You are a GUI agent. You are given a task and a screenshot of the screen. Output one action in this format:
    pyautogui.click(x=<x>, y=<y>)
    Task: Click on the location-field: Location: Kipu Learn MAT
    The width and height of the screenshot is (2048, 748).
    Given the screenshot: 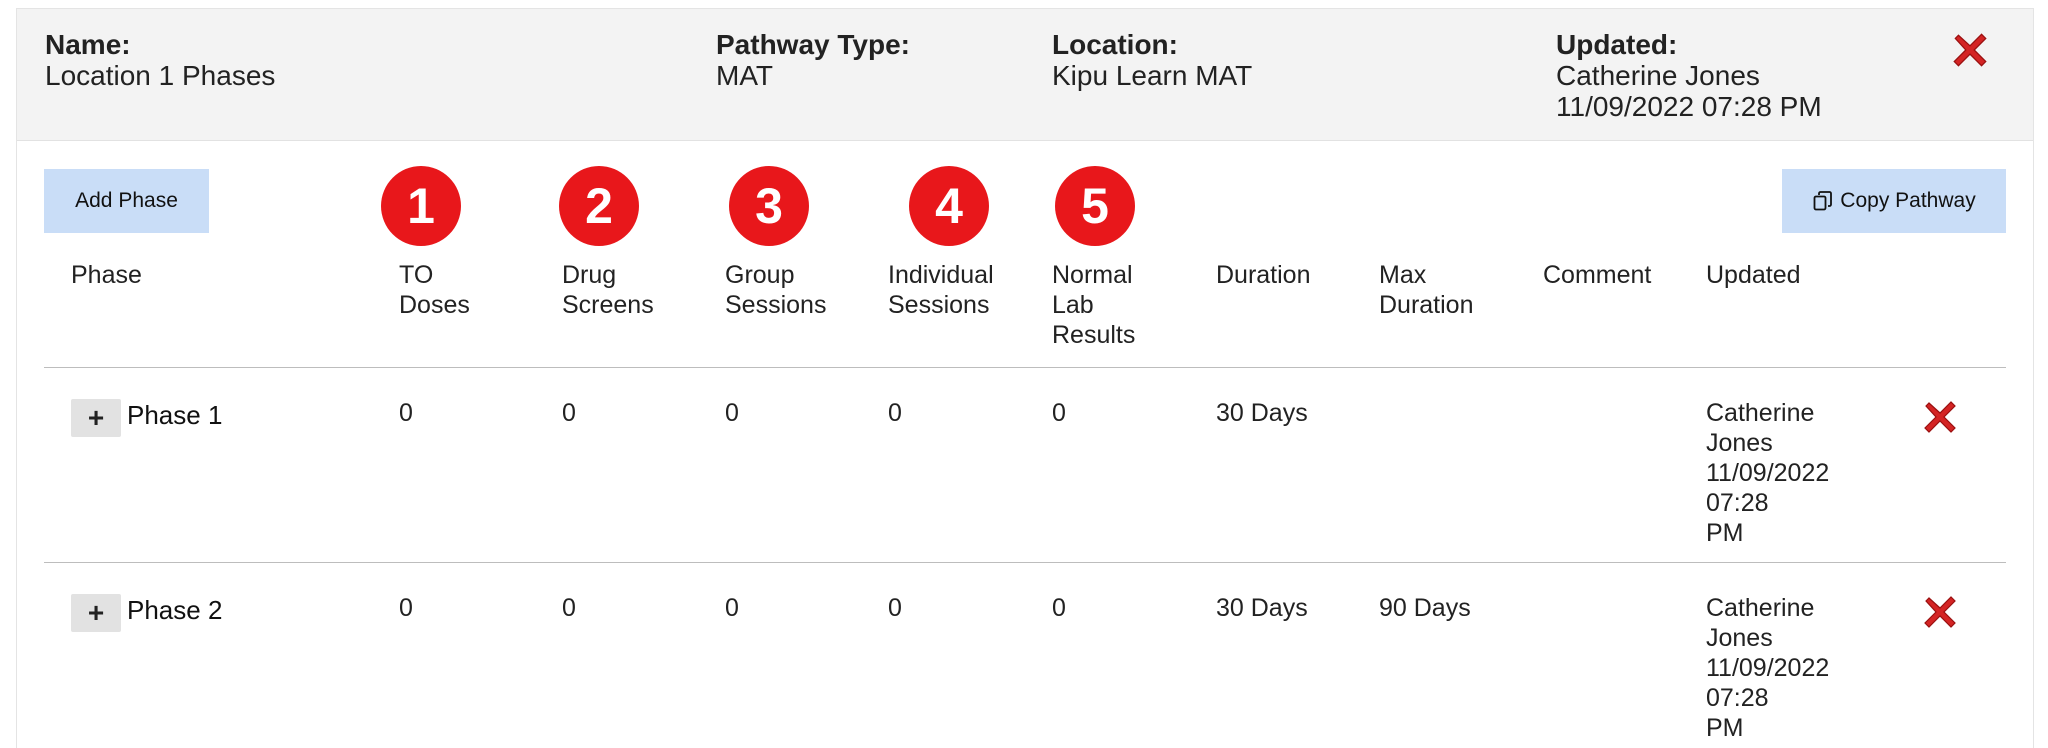 What is the action you would take?
    pyautogui.click(x=1152, y=60)
    